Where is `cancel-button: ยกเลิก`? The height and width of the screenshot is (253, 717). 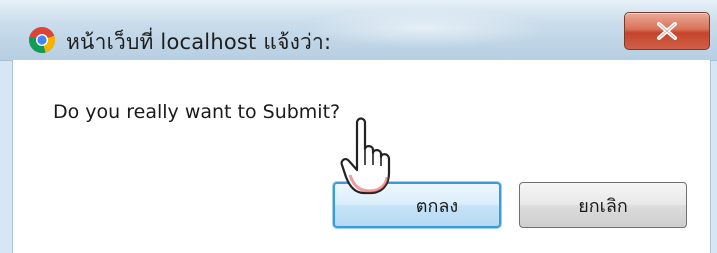 cancel-button: ยกเลิก is located at coordinates (603, 205).